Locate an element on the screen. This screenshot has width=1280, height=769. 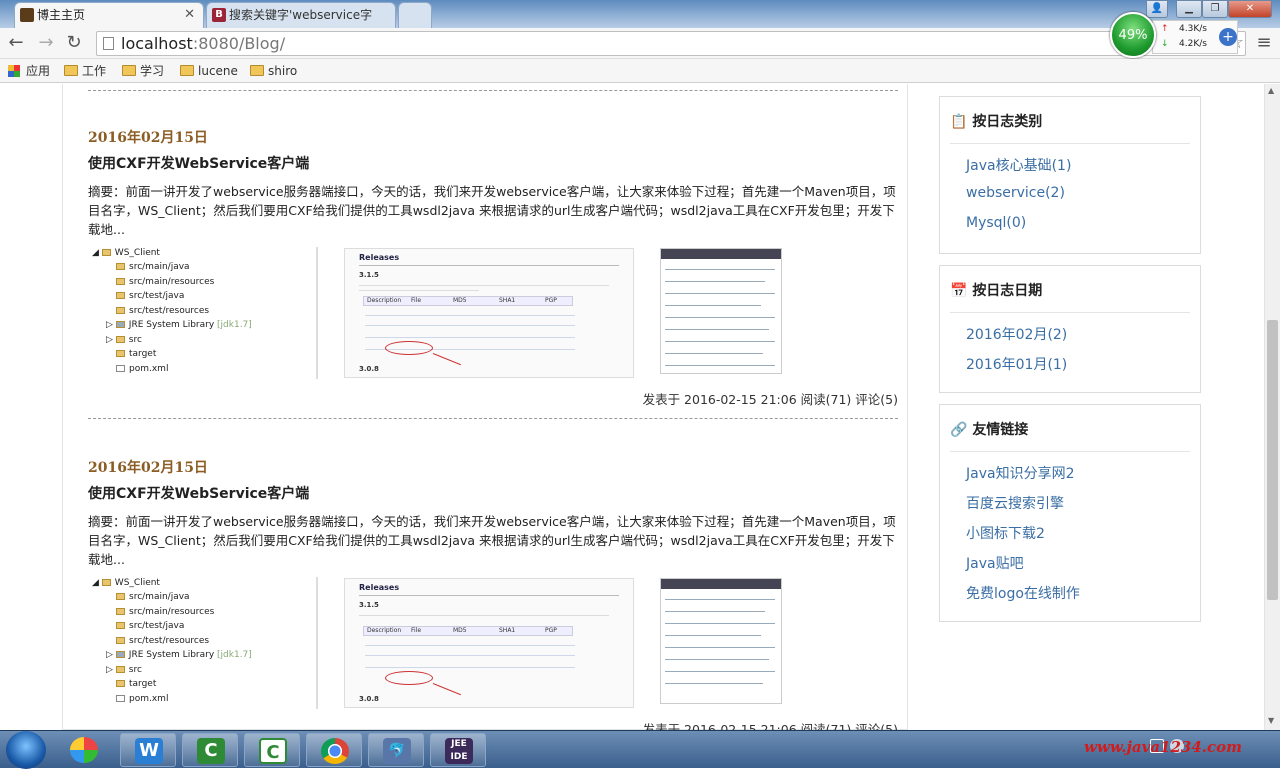
bookmark-folder-lucene: lucene is located at coordinates (209, 71).